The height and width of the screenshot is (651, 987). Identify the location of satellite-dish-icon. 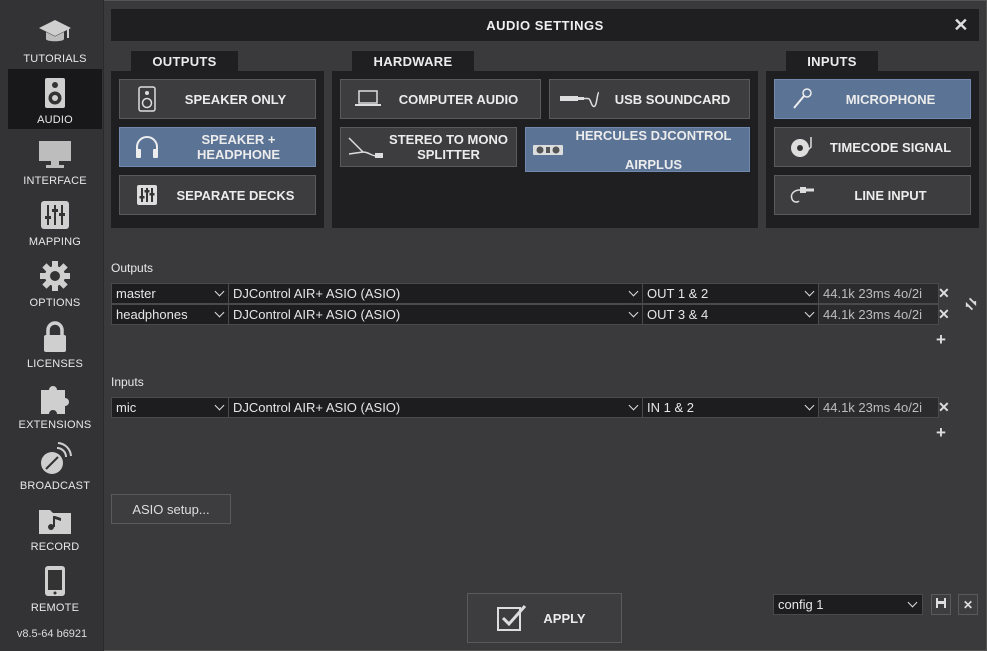
(55, 459).